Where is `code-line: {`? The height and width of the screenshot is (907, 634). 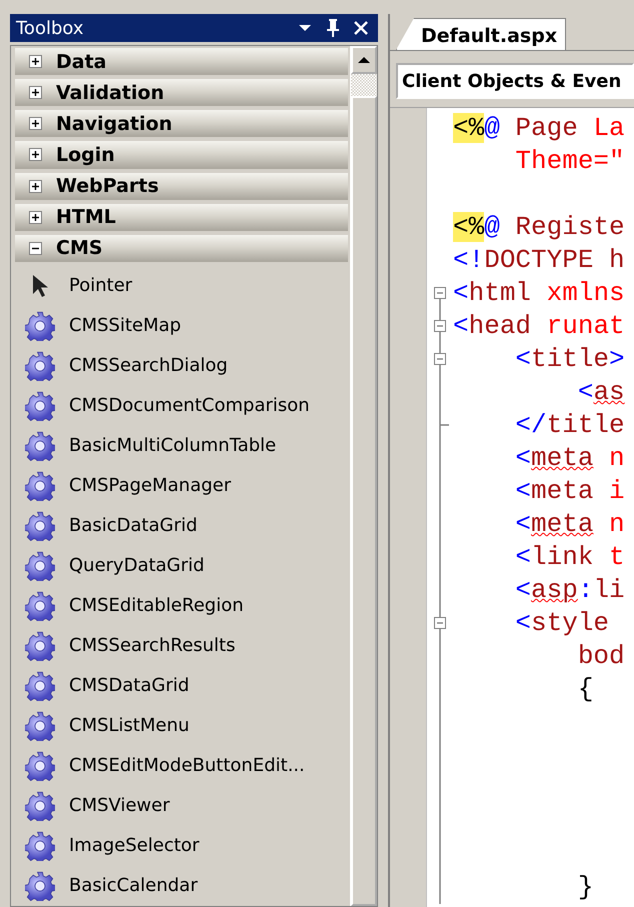
code-line: { is located at coordinates (585, 689).